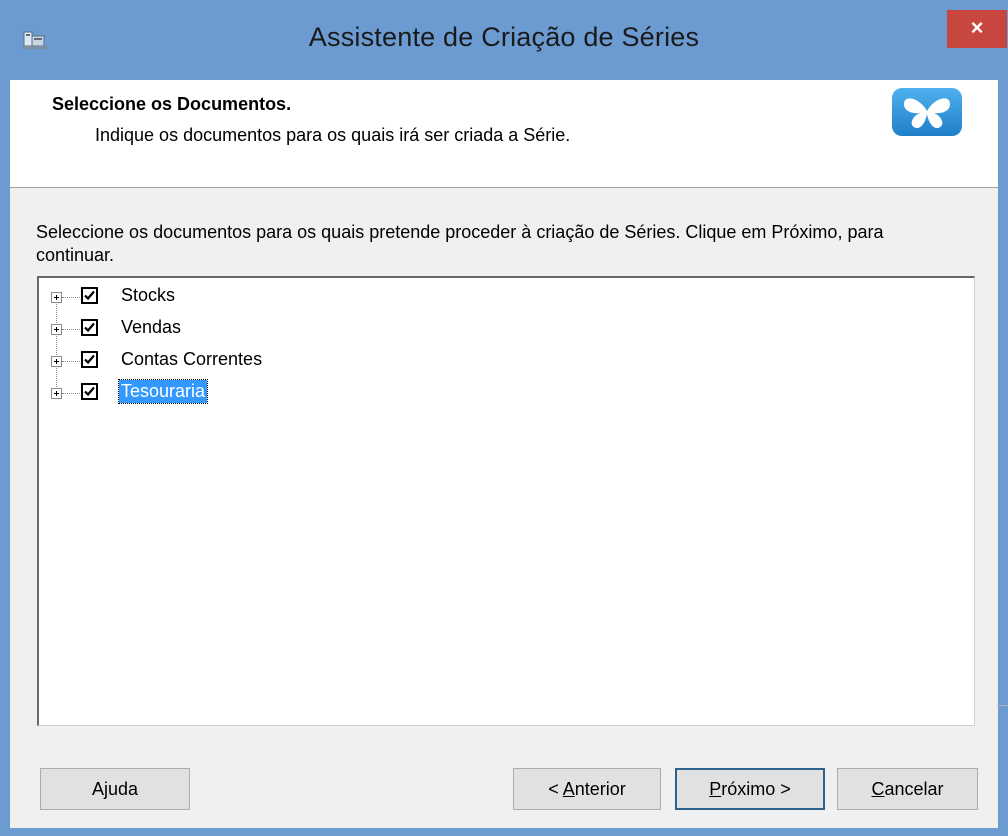 The height and width of the screenshot is (836, 1008). I want to click on tree-item-tesouraria: Tesouraria, so click(339, 392).